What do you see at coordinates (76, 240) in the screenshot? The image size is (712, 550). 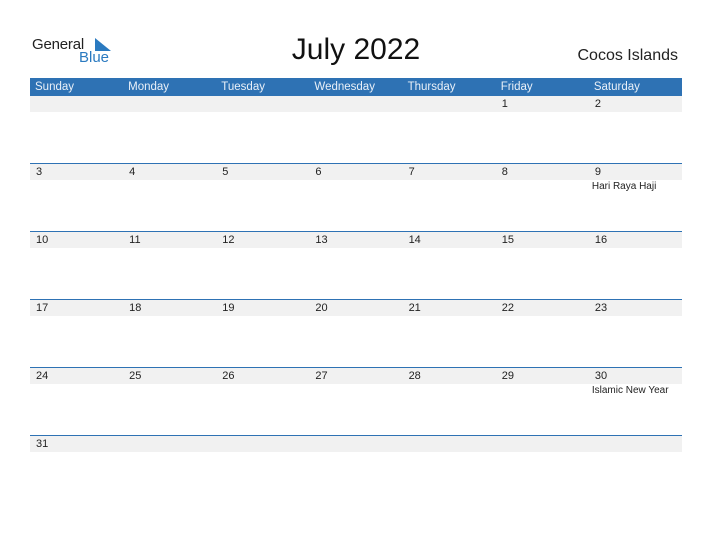 I see `day-cell: 10` at bounding box center [76, 240].